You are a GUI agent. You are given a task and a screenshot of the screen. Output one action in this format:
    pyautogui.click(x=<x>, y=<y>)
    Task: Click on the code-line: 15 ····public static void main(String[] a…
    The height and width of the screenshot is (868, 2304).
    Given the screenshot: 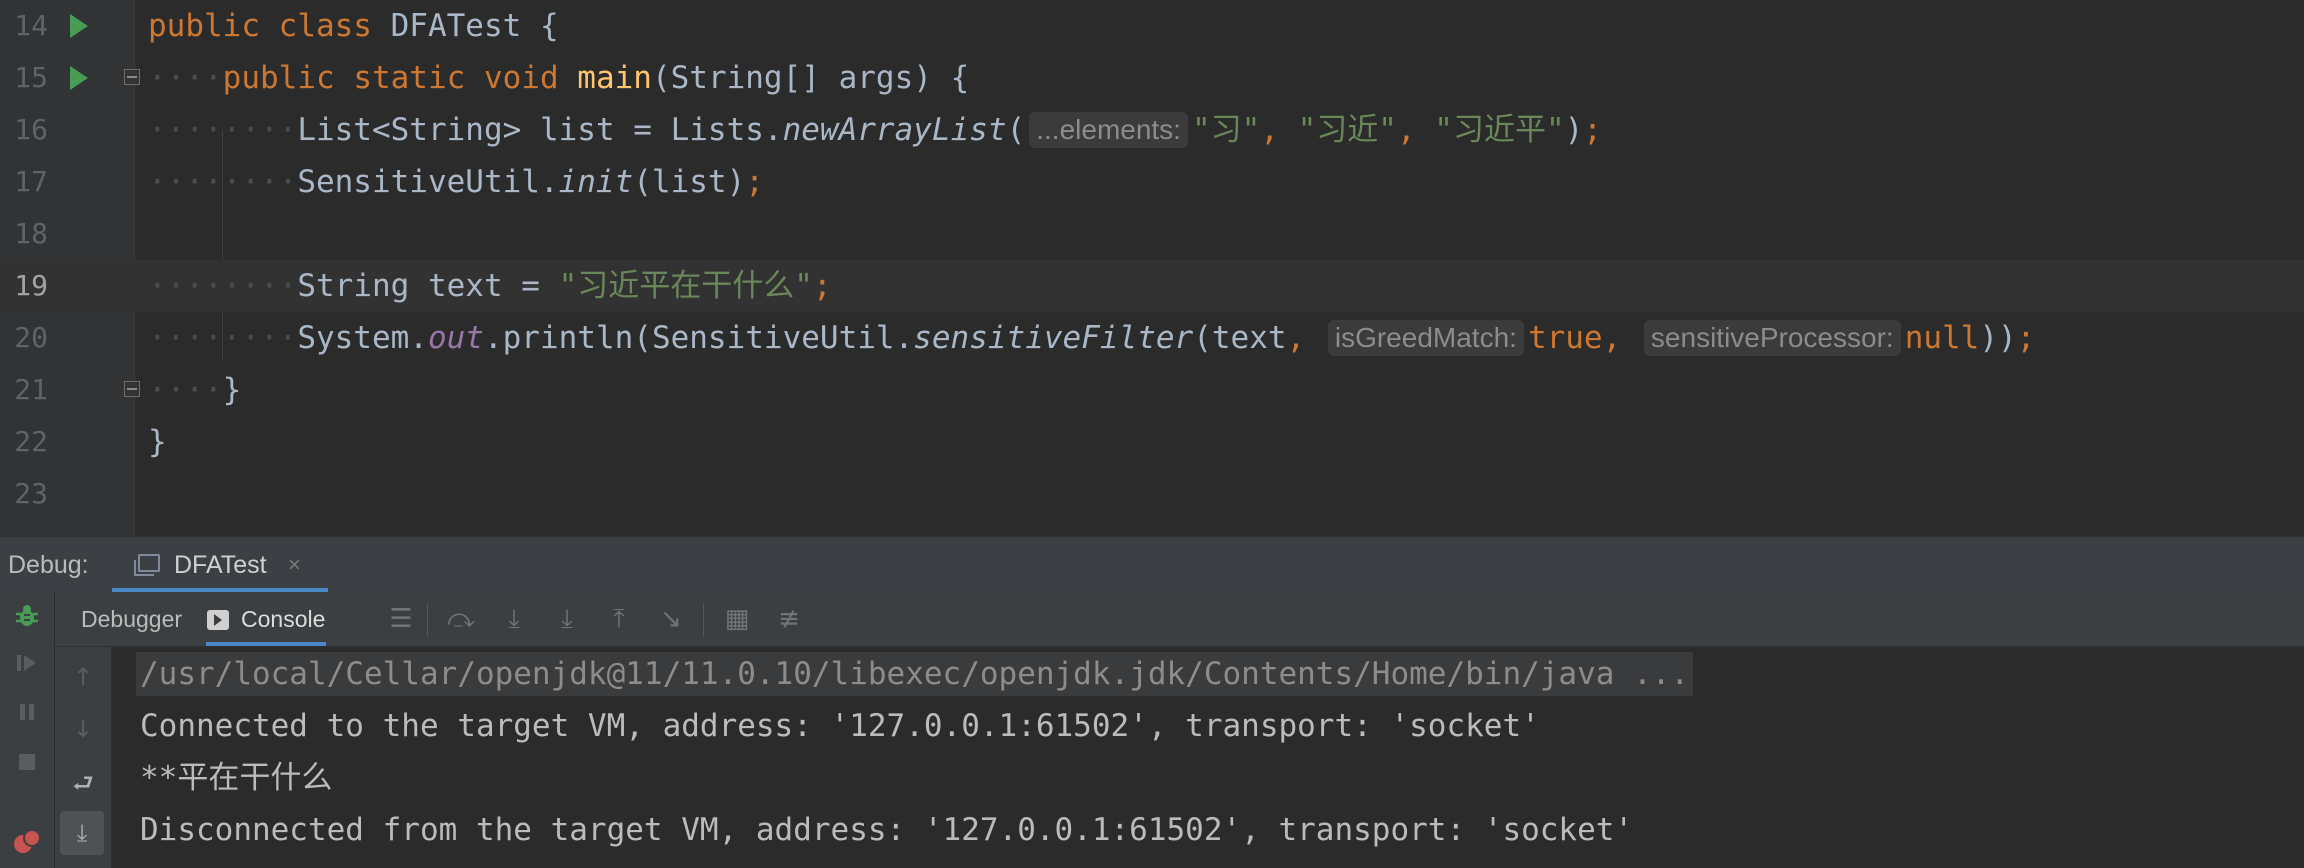 What is the action you would take?
    pyautogui.click(x=1152, y=78)
    